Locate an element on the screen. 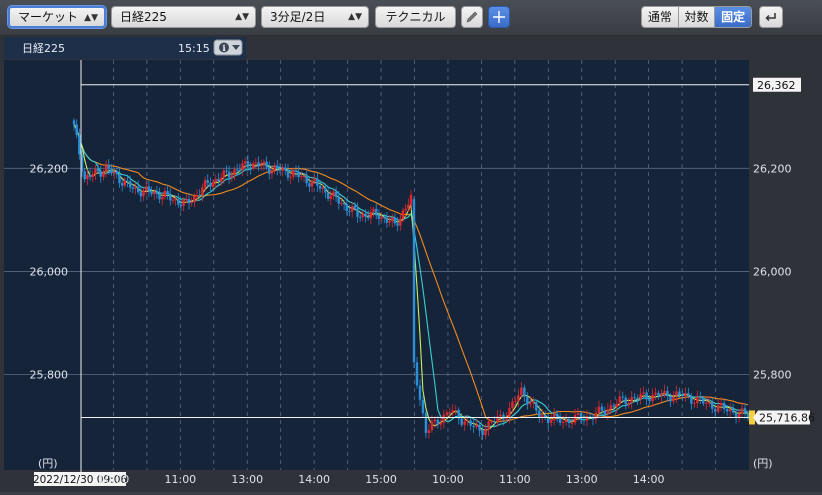 Image resolution: width=822 pixels, height=495 pixels. pencil-button is located at coordinates (472, 17).